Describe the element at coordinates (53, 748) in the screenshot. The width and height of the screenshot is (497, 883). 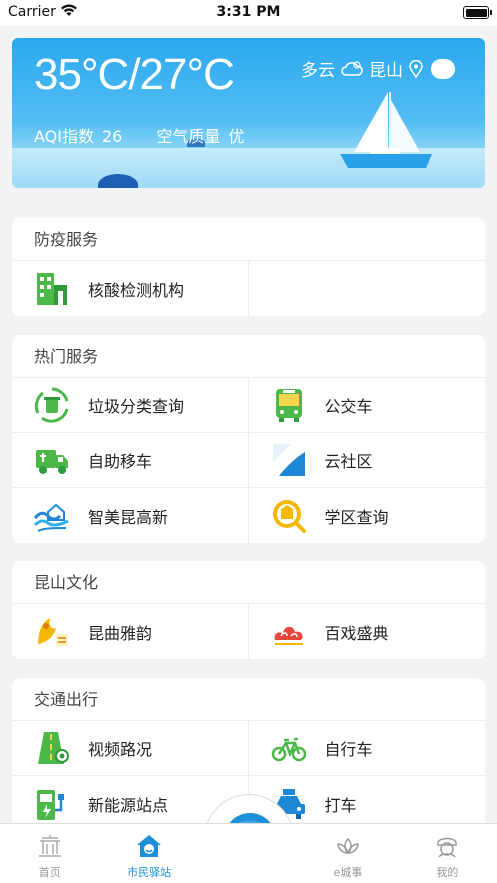
I see `road-camera-icon` at that location.